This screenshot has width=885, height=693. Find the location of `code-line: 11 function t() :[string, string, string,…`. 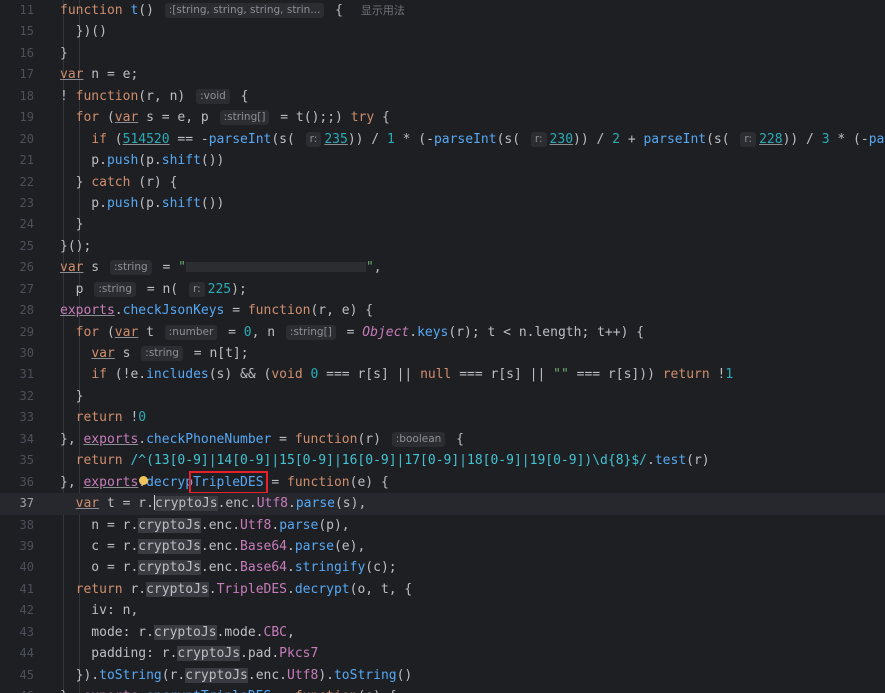

code-line: 11 function t() :[string, string, string,… is located at coordinates (442, 10).